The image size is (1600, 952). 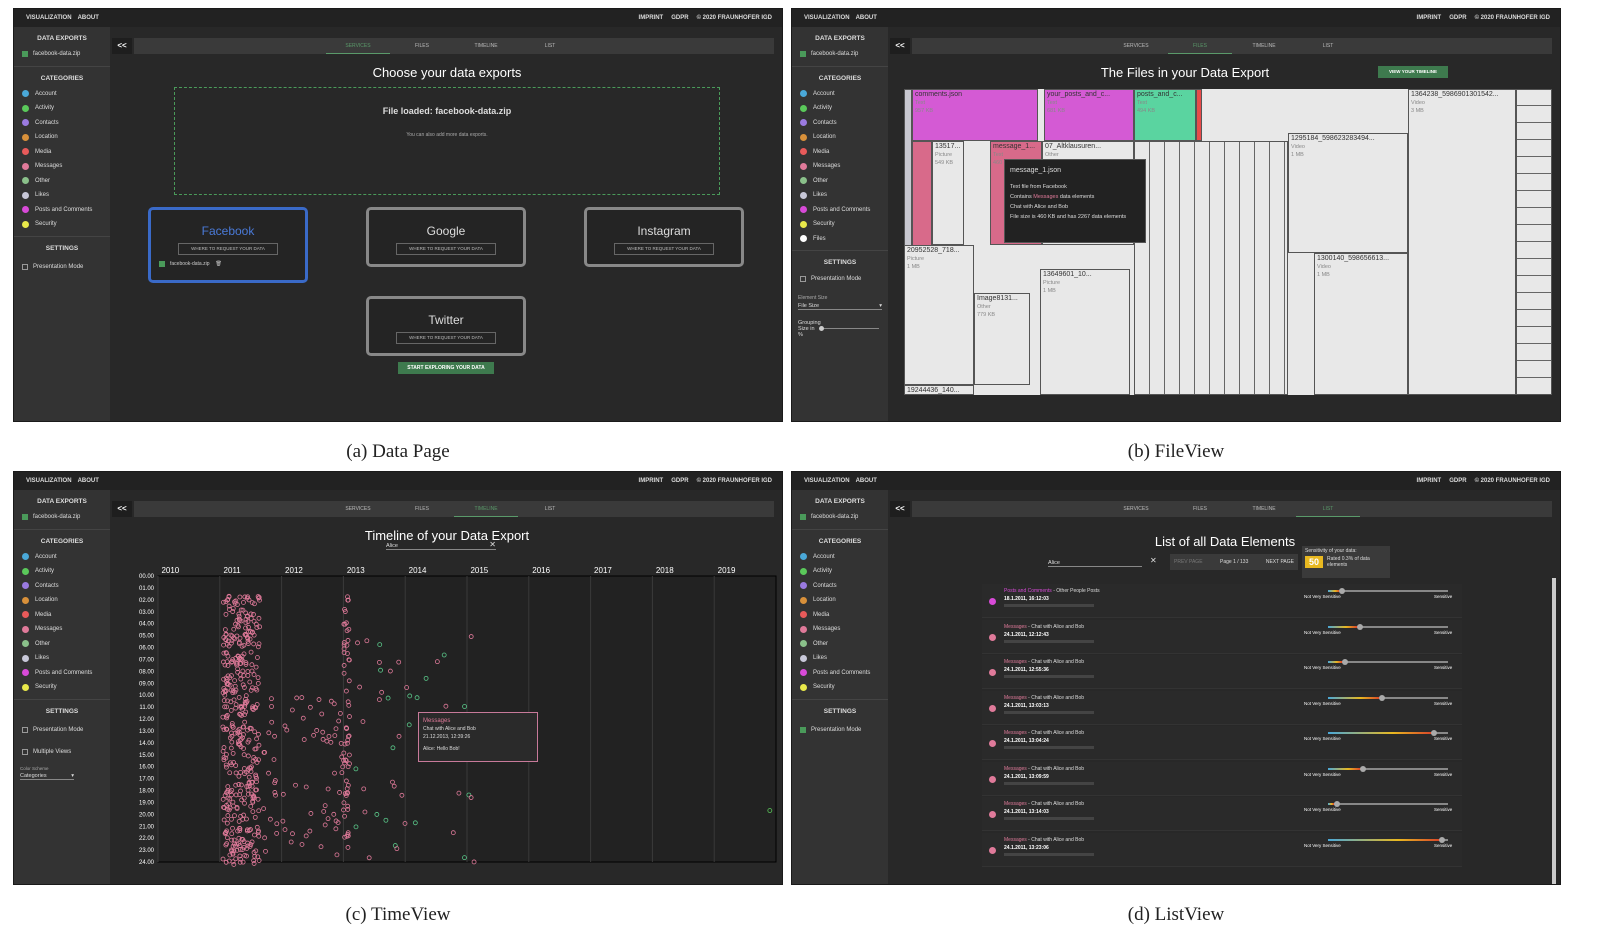 What do you see at coordinates (446, 368) in the screenshot?
I see `start-exploring-button: START EXPLORING YOUR DATA` at bounding box center [446, 368].